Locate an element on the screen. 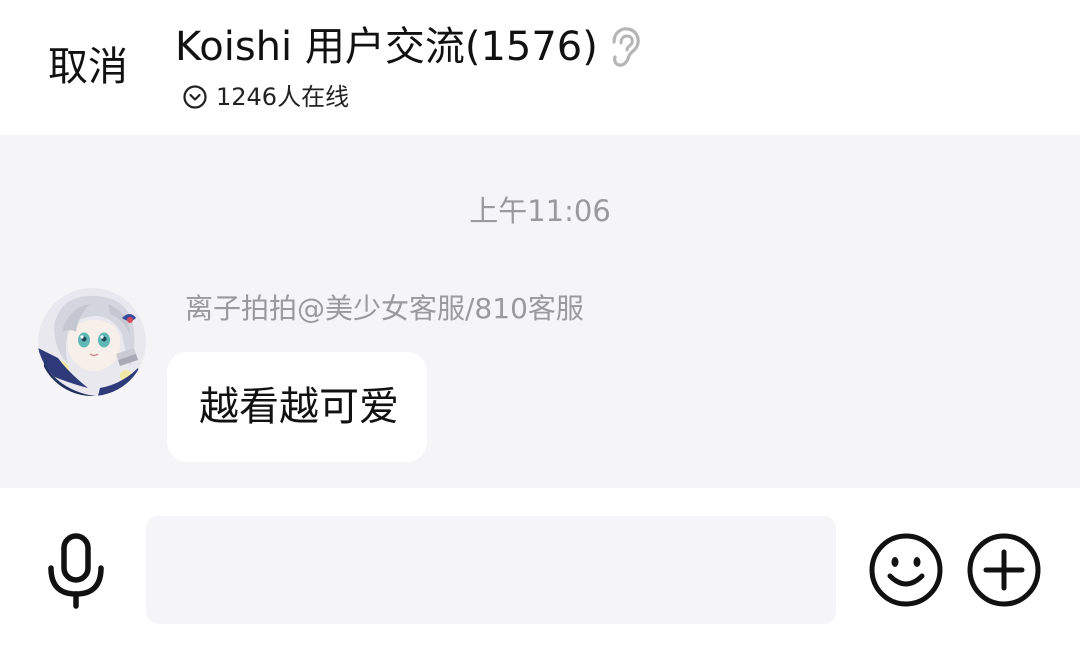 This screenshot has height=651, width=1080. ear-icon is located at coordinates (622, 47).